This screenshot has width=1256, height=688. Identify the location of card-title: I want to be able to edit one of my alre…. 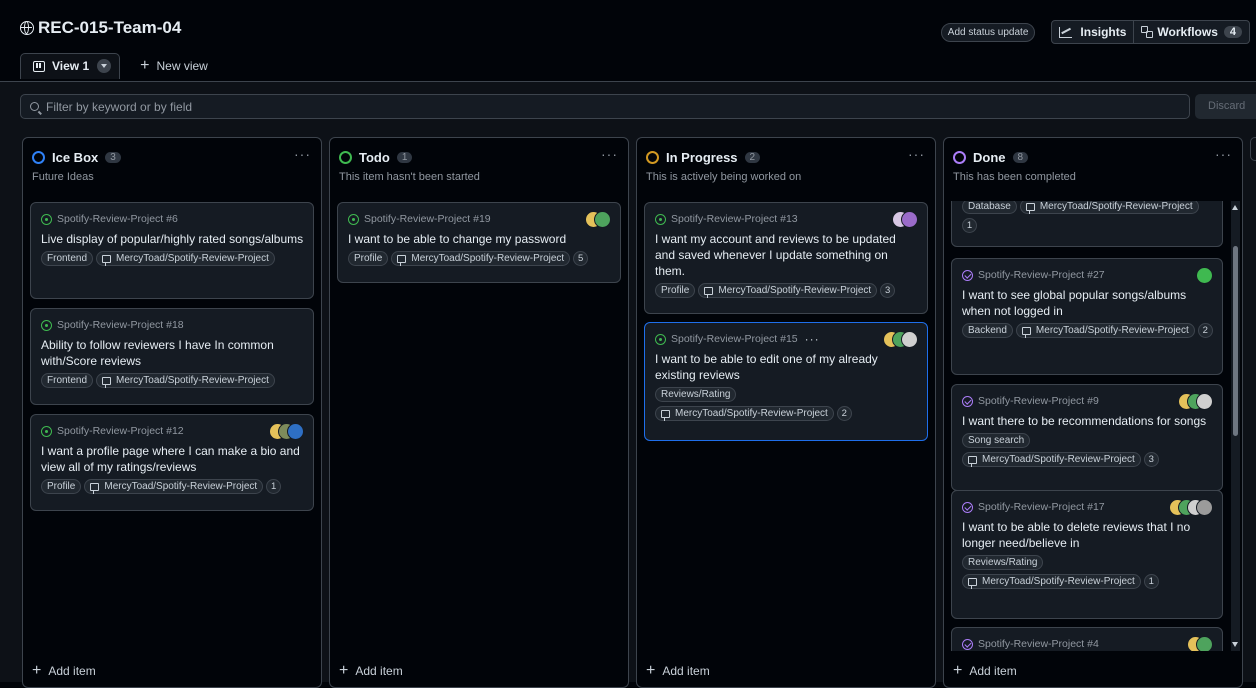
(786, 367).